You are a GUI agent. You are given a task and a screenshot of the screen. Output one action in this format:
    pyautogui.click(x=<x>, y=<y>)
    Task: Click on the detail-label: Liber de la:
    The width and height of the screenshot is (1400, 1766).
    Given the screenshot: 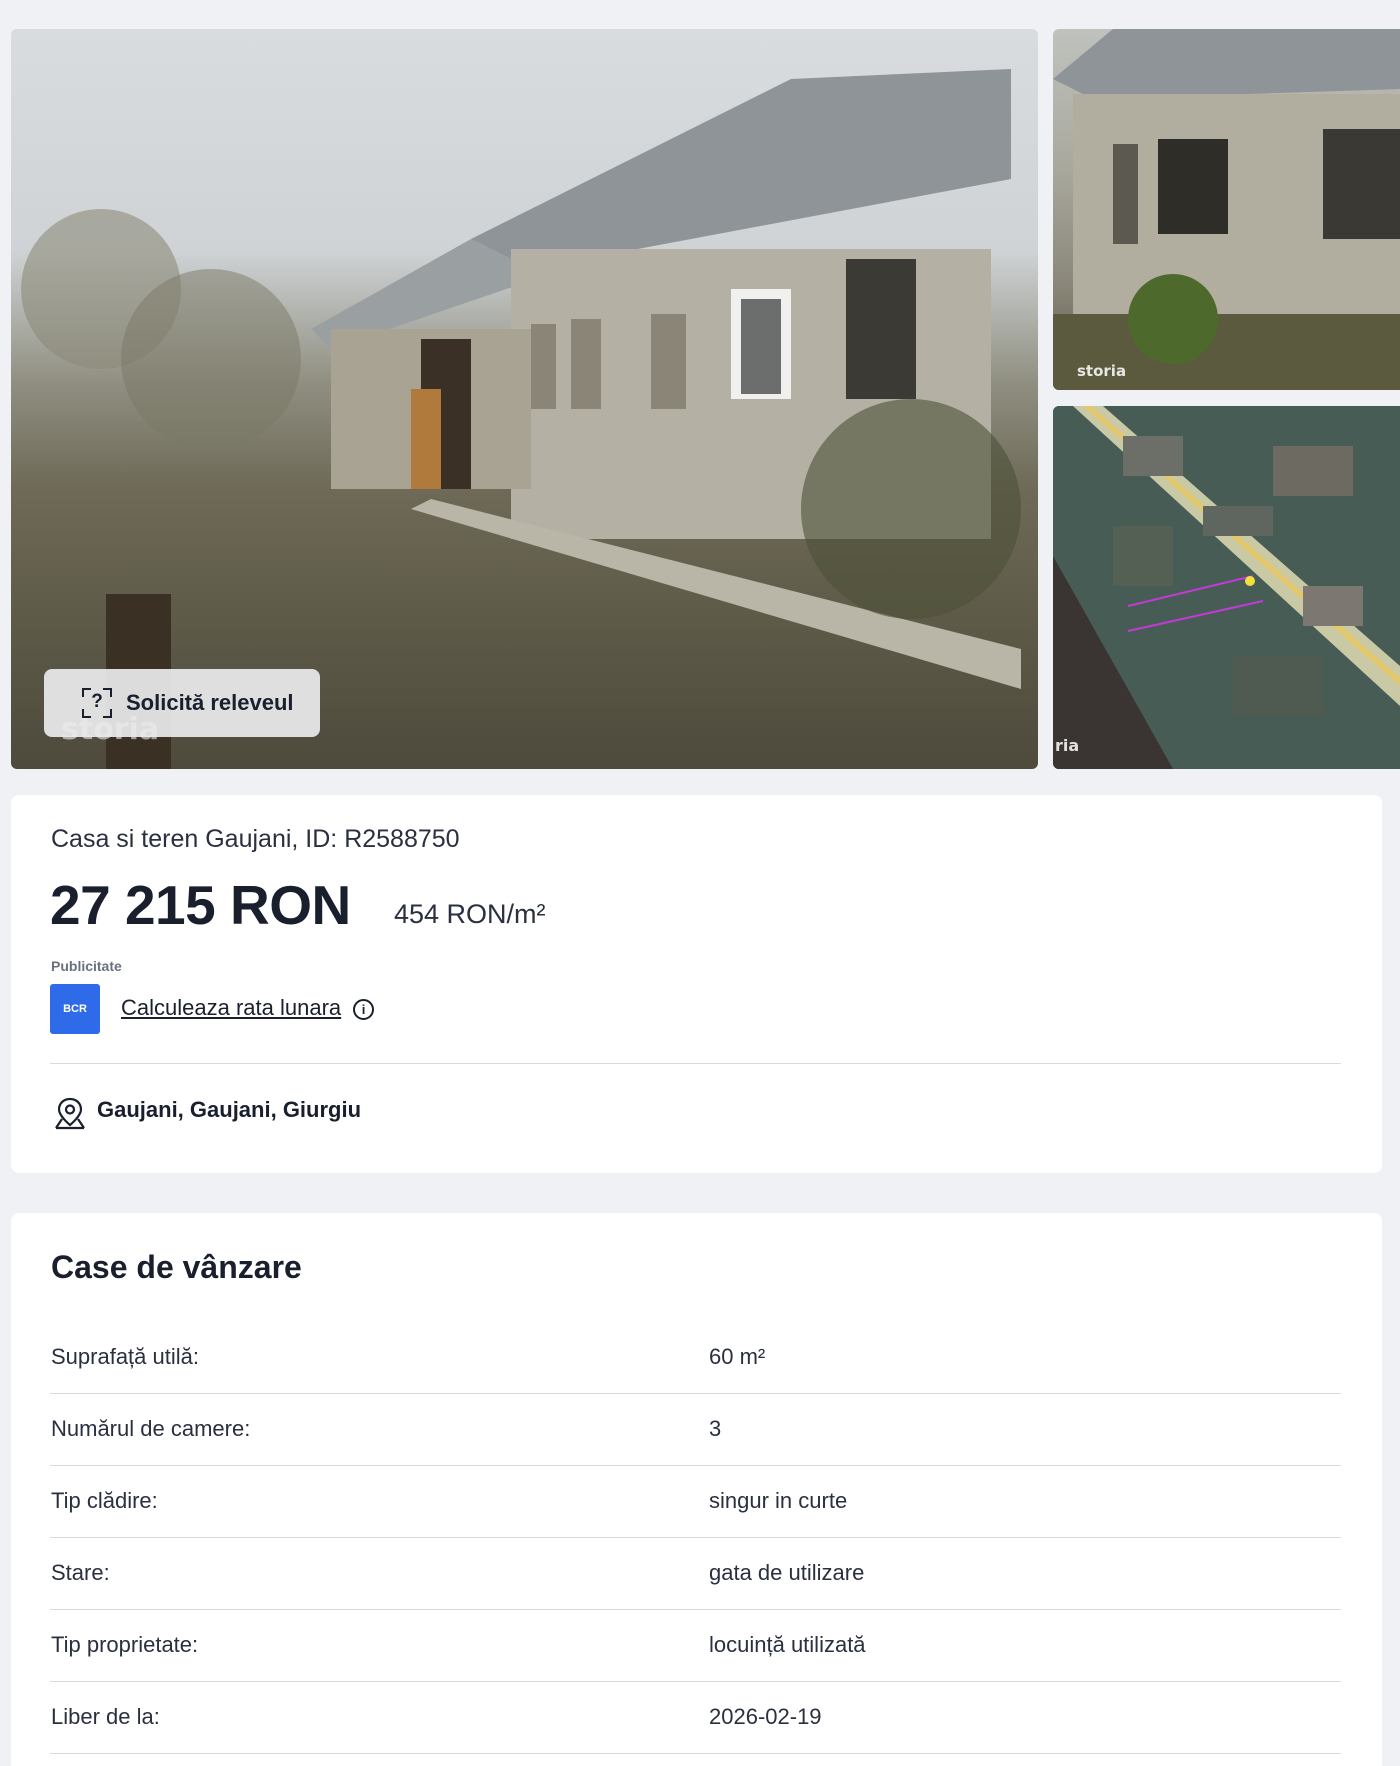 What is the action you would take?
    pyautogui.click(x=105, y=1716)
    